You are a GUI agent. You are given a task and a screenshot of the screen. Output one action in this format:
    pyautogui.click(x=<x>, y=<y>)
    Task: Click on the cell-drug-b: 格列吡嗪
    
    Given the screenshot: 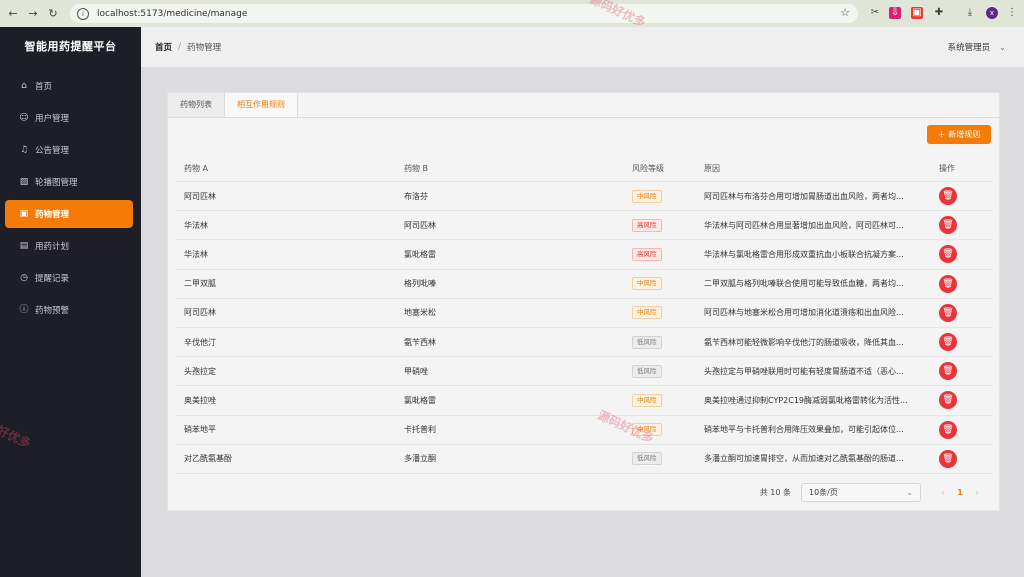 What is the action you would take?
    pyautogui.click(x=420, y=284)
    